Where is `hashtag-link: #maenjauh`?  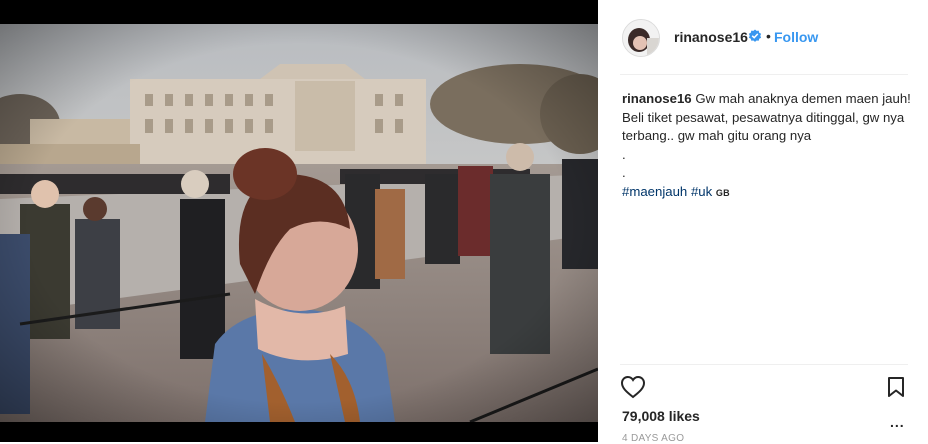 hashtag-link: #maenjauh is located at coordinates (654, 191).